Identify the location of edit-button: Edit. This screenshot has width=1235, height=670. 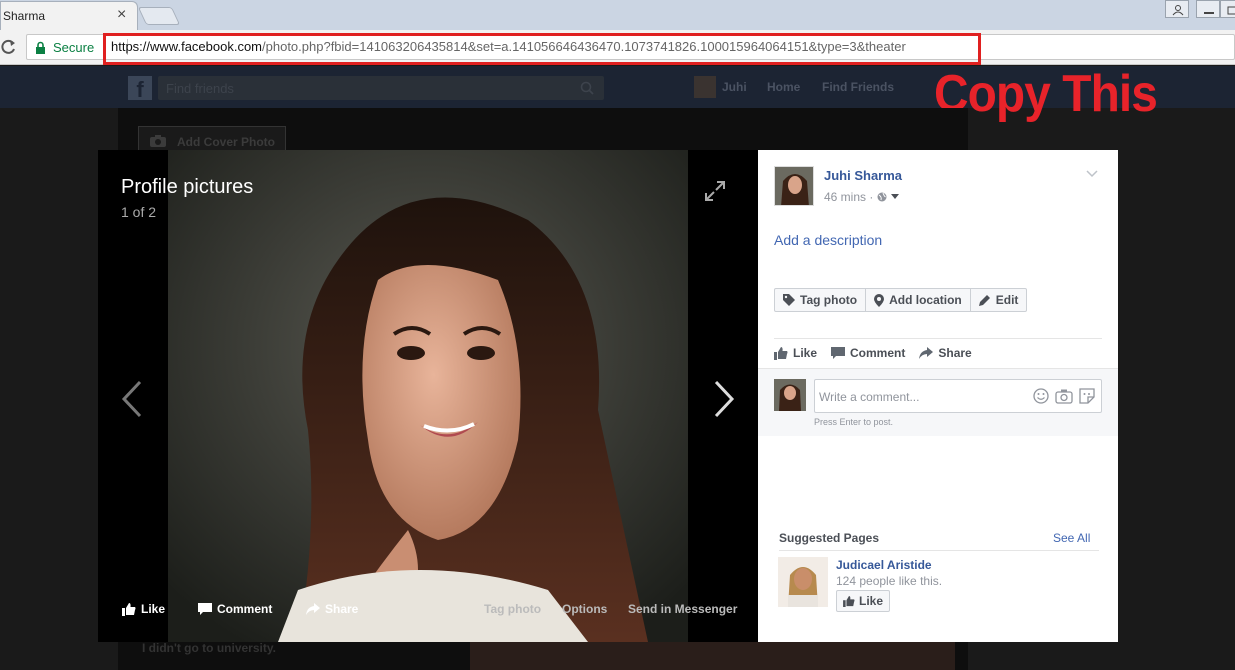
(999, 300).